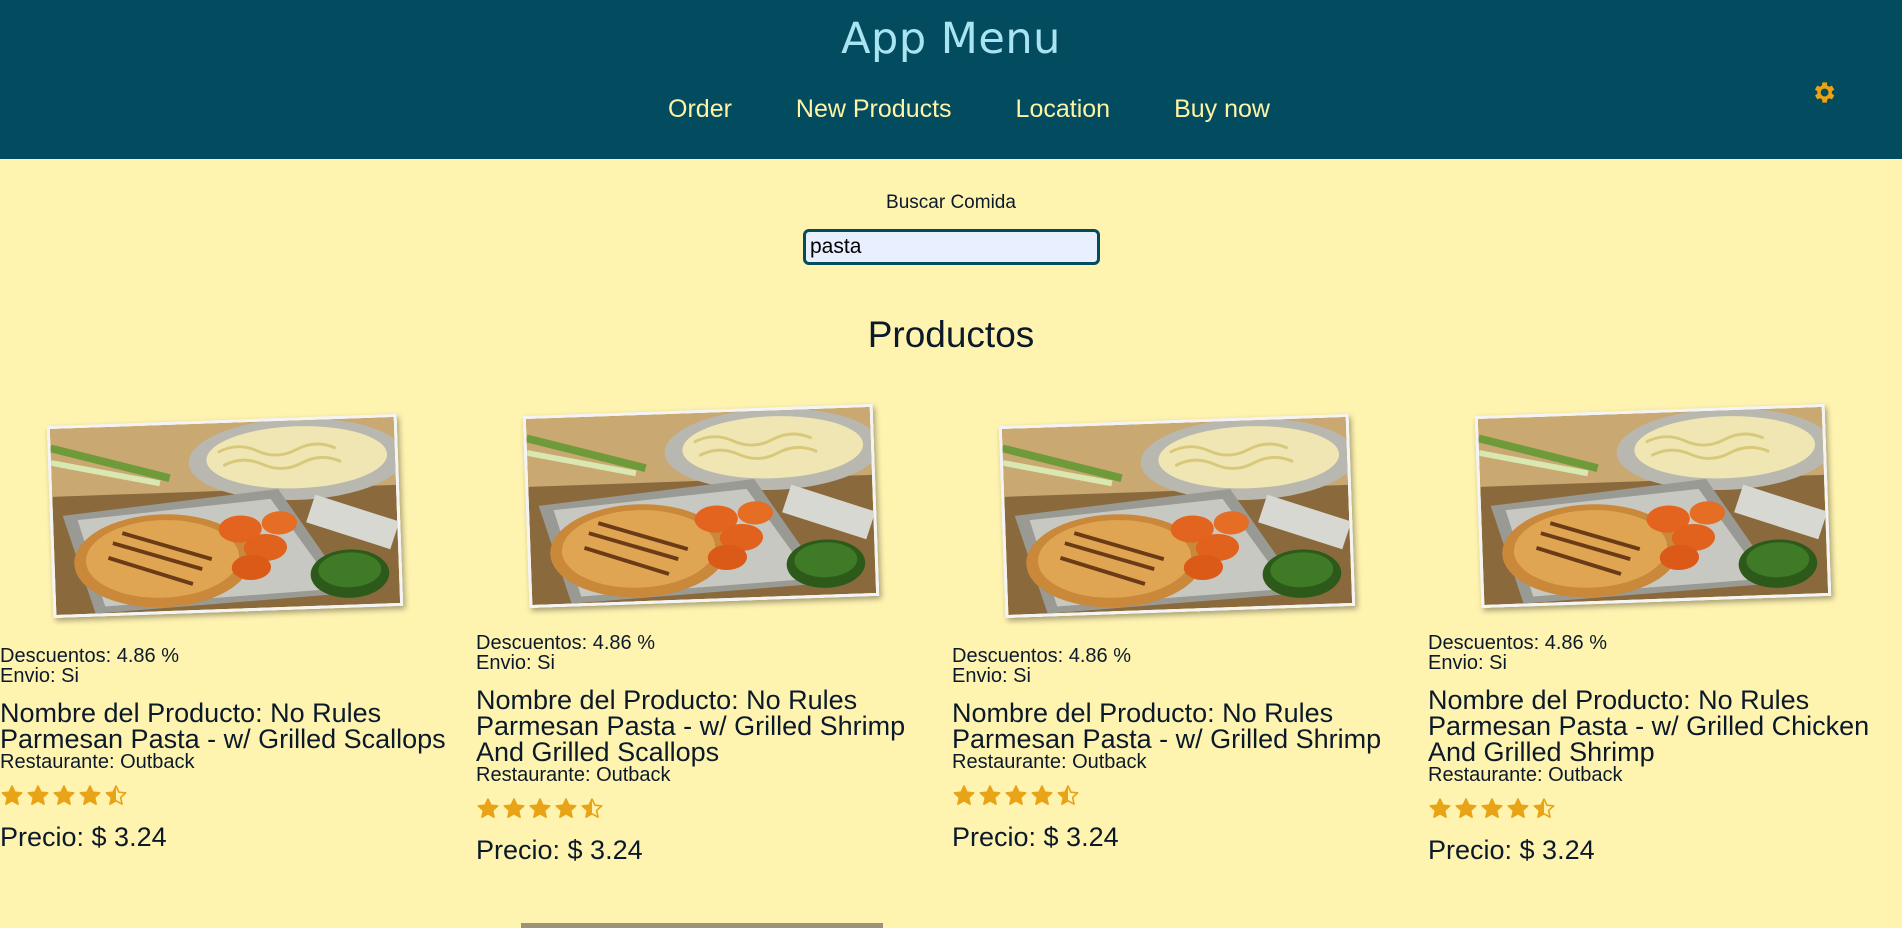 The width and height of the screenshot is (1902, 928). I want to click on nav-order: Order, so click(700, 109).